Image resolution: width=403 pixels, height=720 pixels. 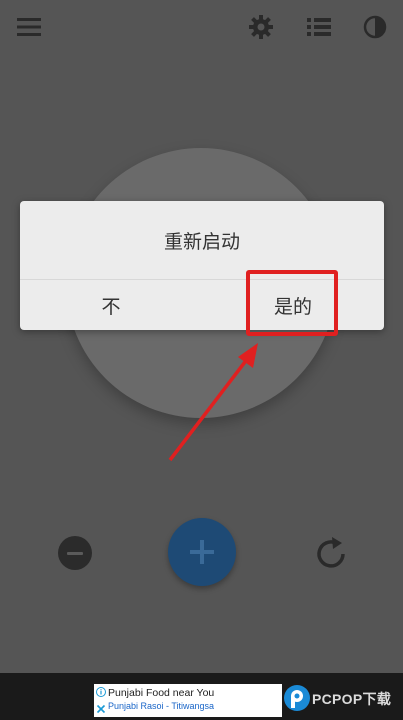 What do you see at coordinates (201, 28) in the screenshot?
I see `top-toolbar` at bounding box center [201, 28].